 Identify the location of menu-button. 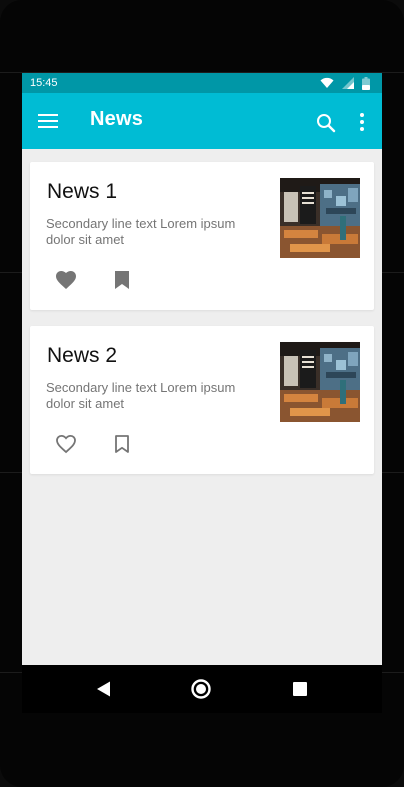
(48, 121).